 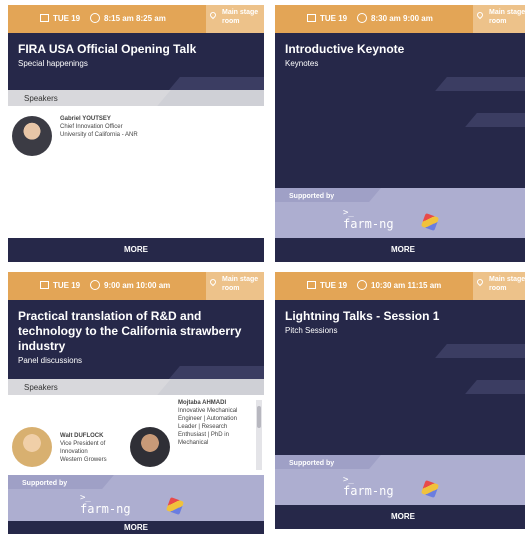 I want to click on speaker-role: Vice President of Innovation, so click(x=83, y=448).